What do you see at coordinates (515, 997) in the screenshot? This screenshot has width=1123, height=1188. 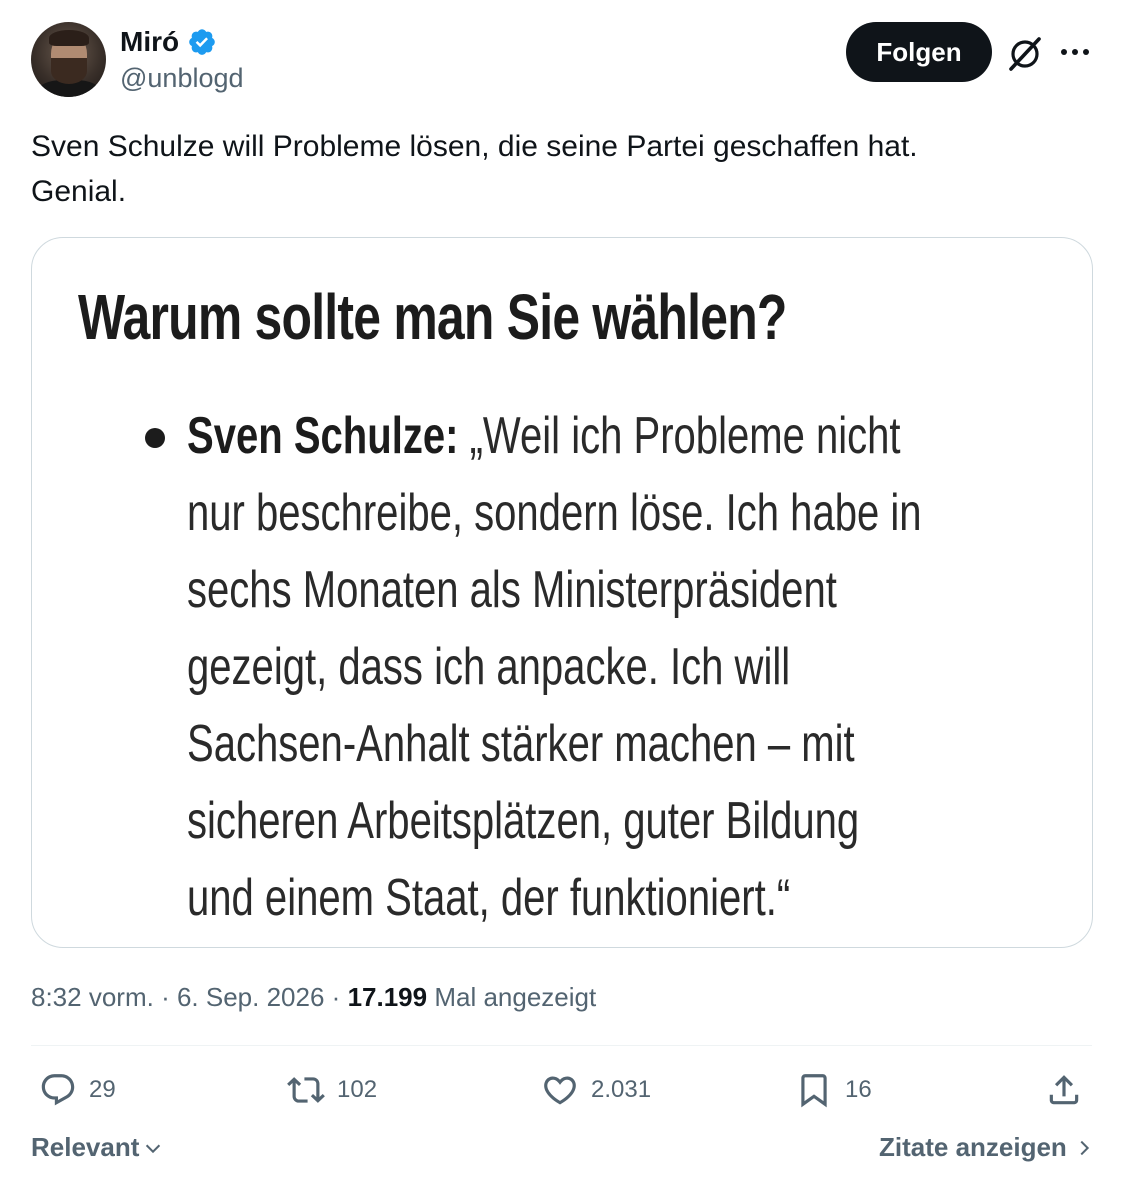 I see `views-label: Mal angezeigt` at bounding box center [515, 997].